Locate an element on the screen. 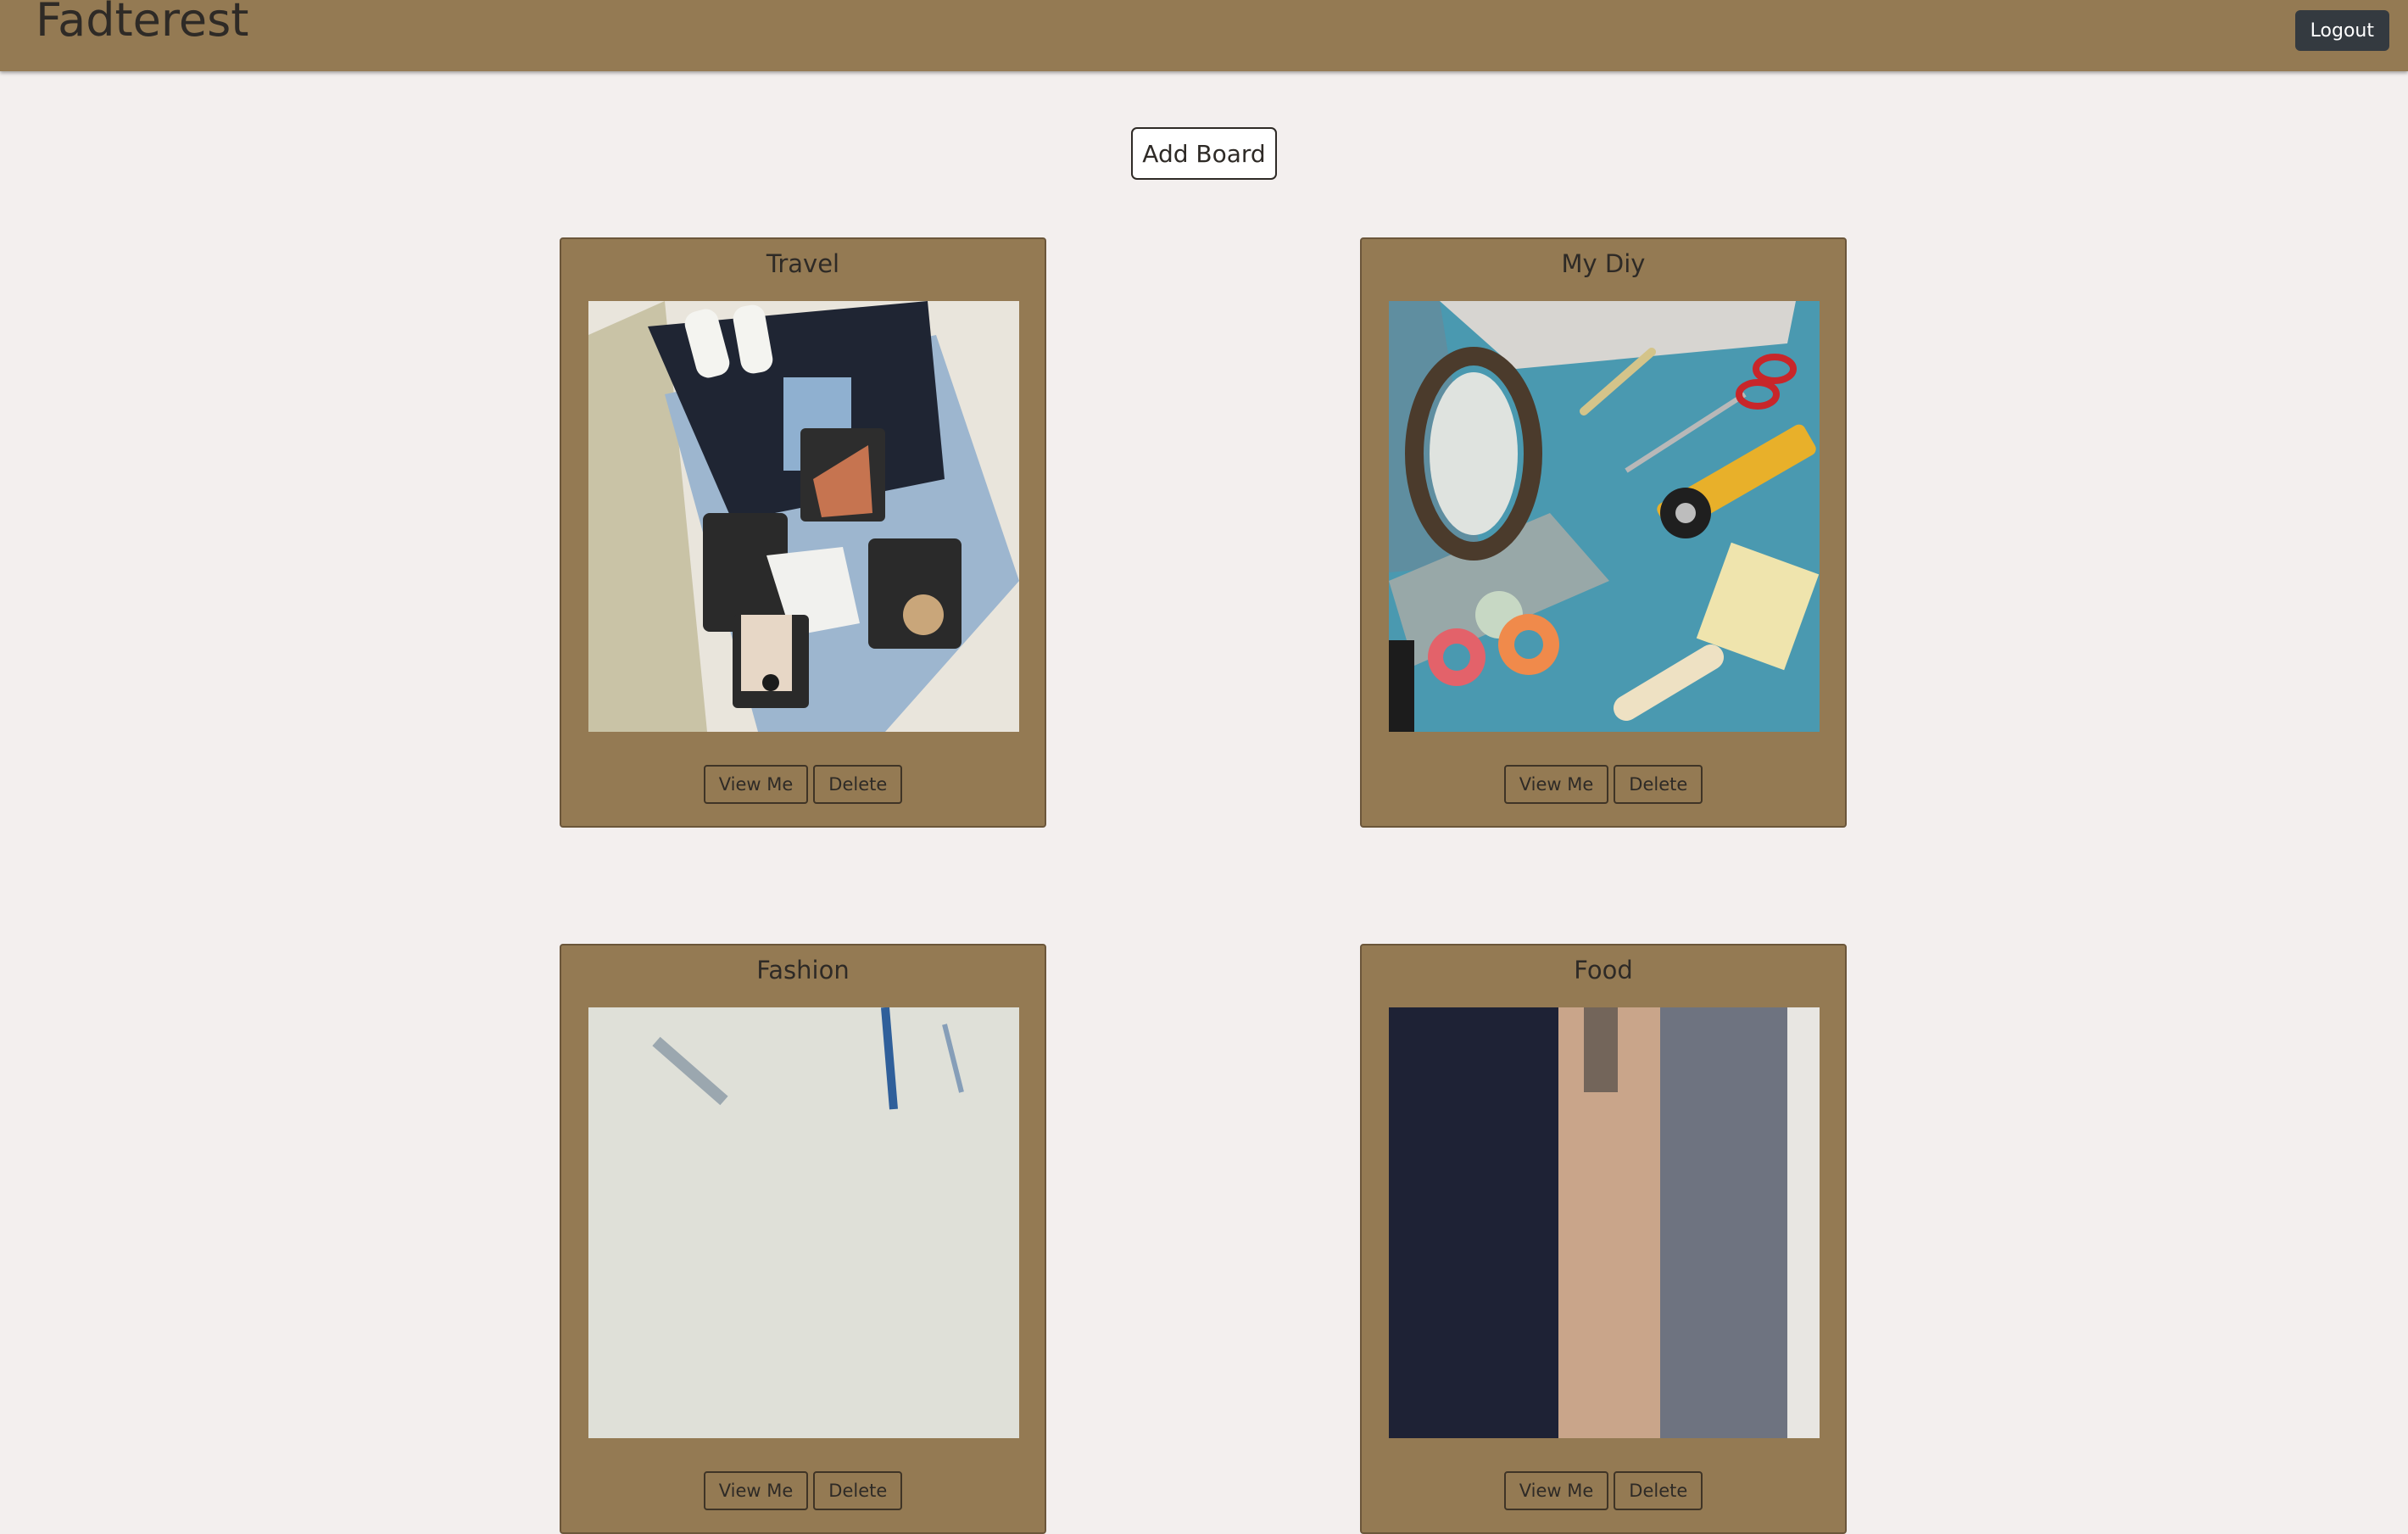  brand-logo: Fadterest is located at coordinates (142, 24).